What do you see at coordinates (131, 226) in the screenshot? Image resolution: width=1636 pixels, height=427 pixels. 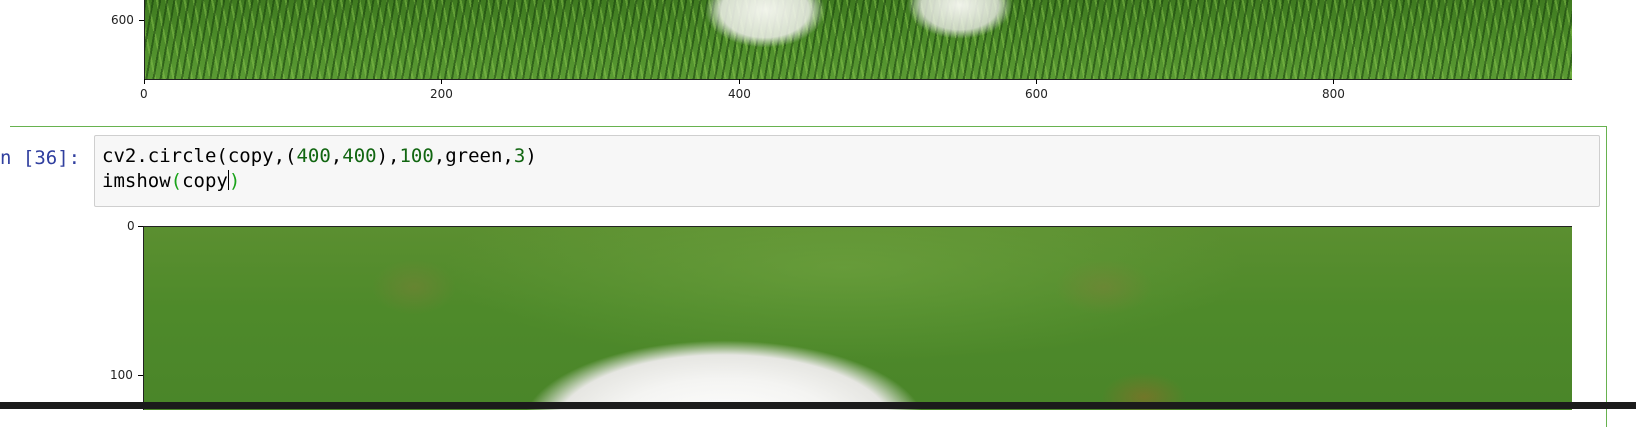 I see `y-tick-label: 0` at bounding box center [131, 226].